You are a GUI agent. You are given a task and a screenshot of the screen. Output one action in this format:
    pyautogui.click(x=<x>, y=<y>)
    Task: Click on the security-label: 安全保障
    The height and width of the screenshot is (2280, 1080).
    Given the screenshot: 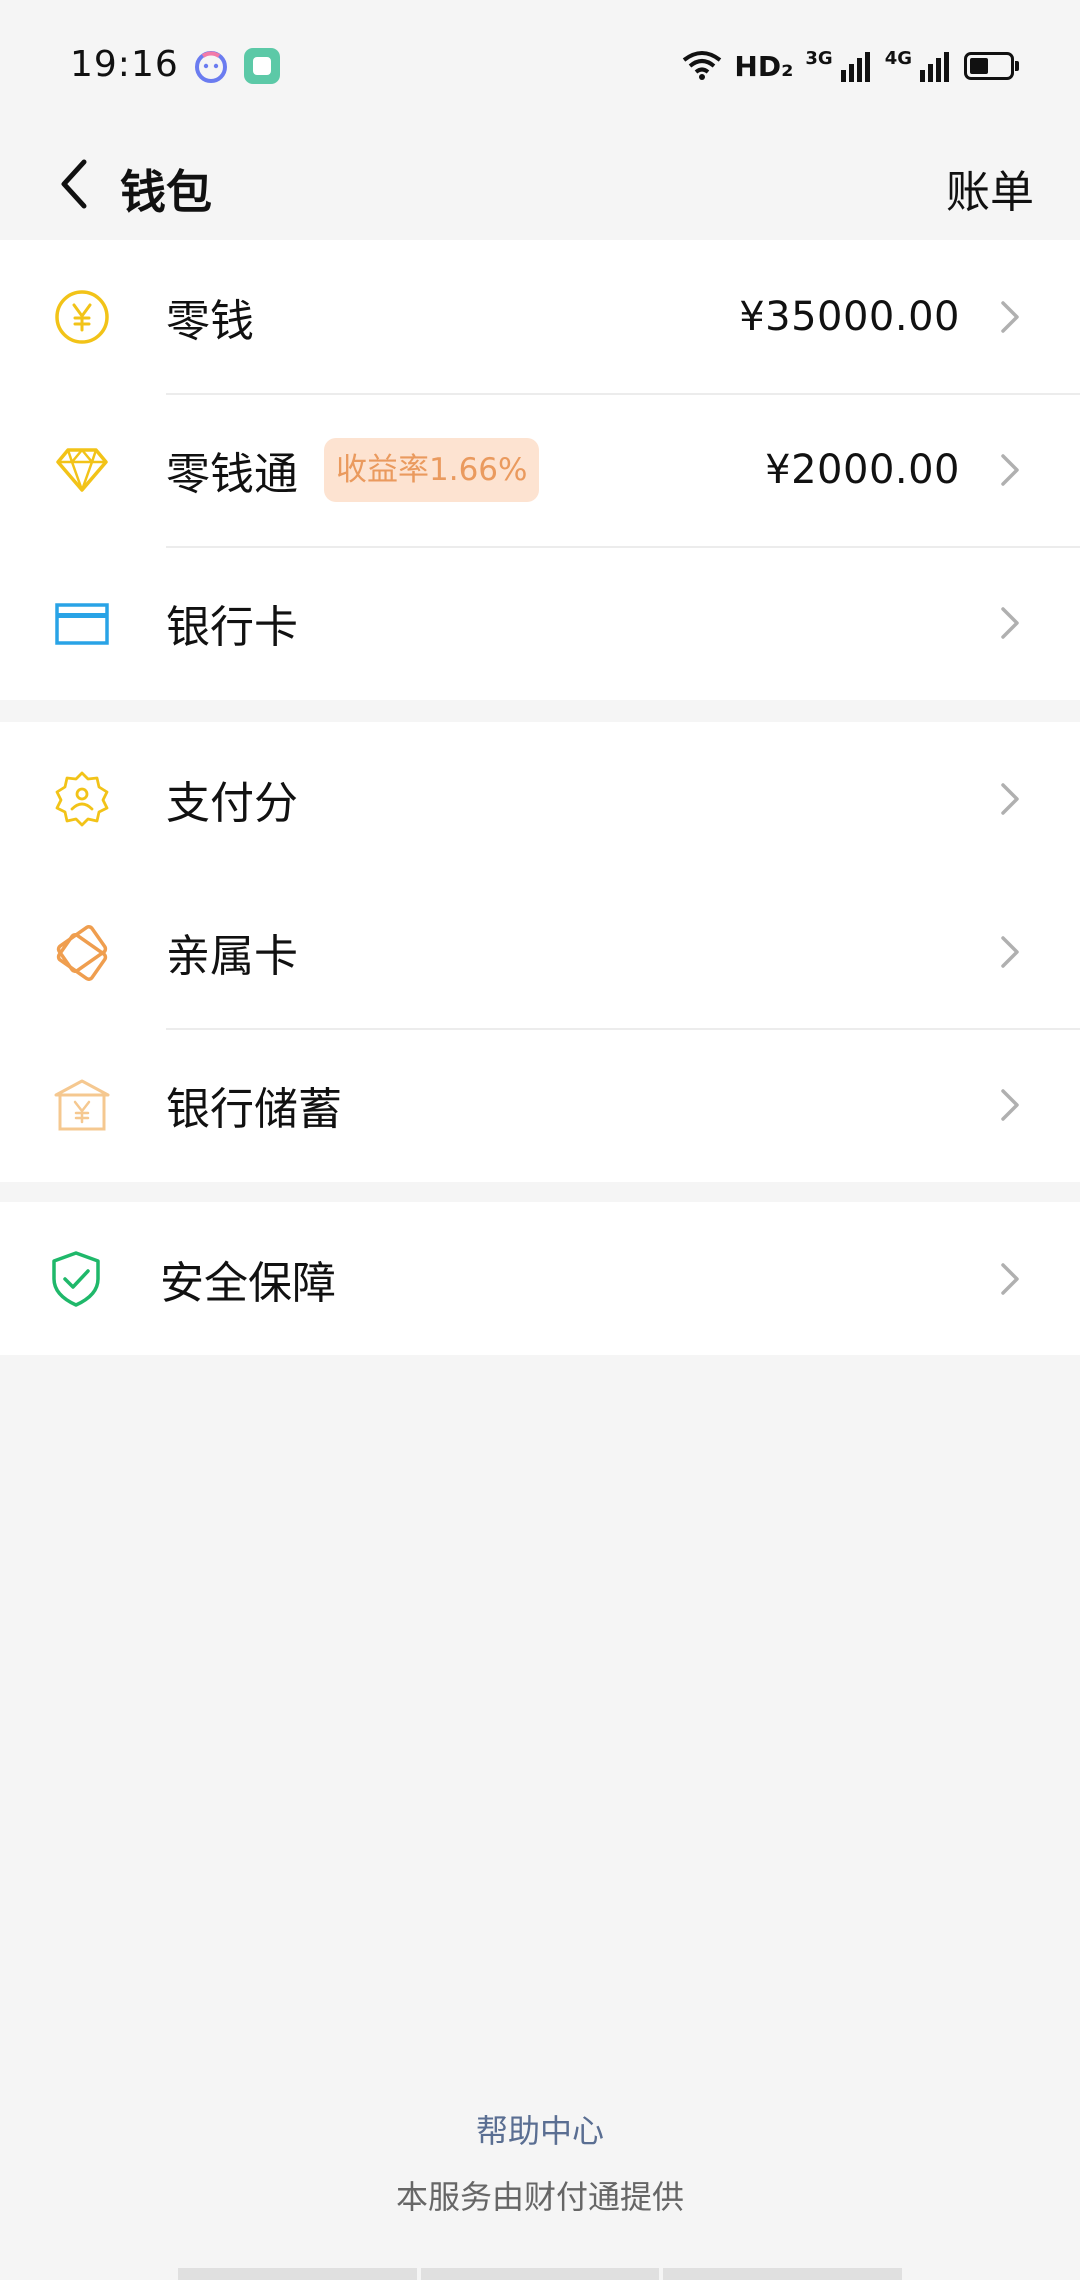 What is the action you would take?
    pyautogui.click(x=248, y=1283)
    